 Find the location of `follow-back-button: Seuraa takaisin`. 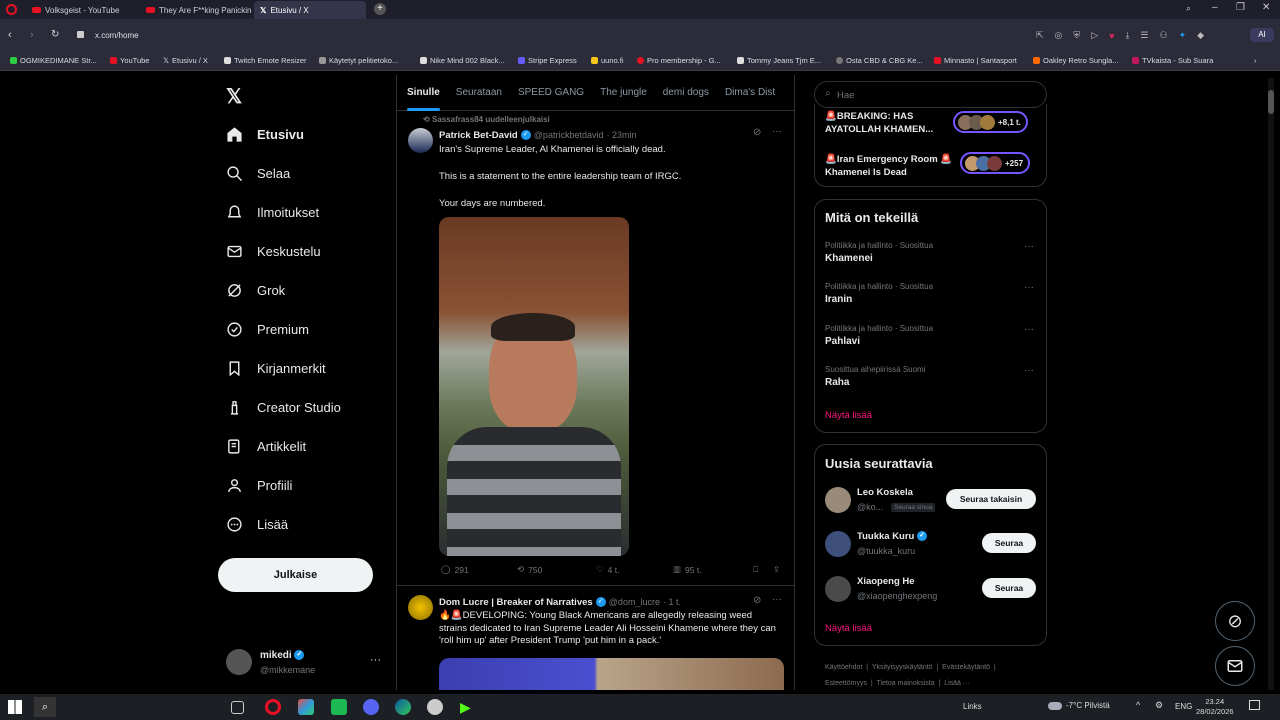

follow-back-button: Seuraa takaisin is located at coordinates (991, 499).